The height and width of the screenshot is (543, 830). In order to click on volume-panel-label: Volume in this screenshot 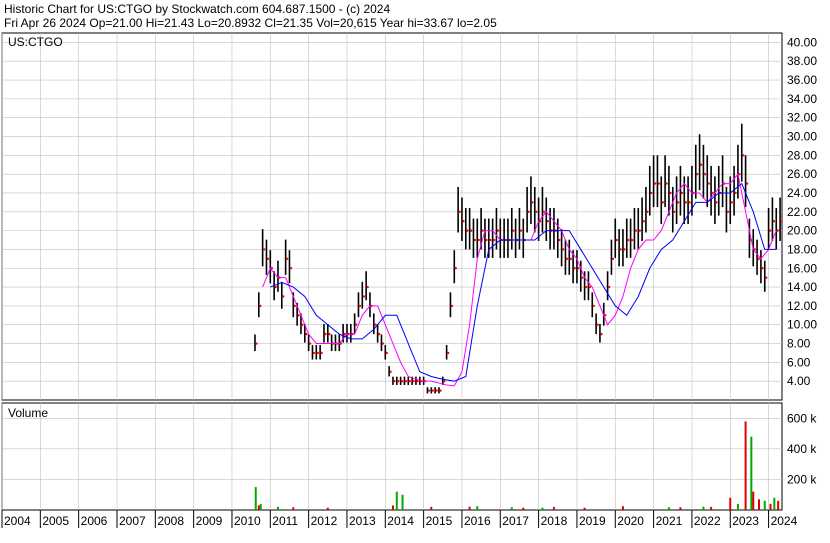, I will do `click(28, 413)`.